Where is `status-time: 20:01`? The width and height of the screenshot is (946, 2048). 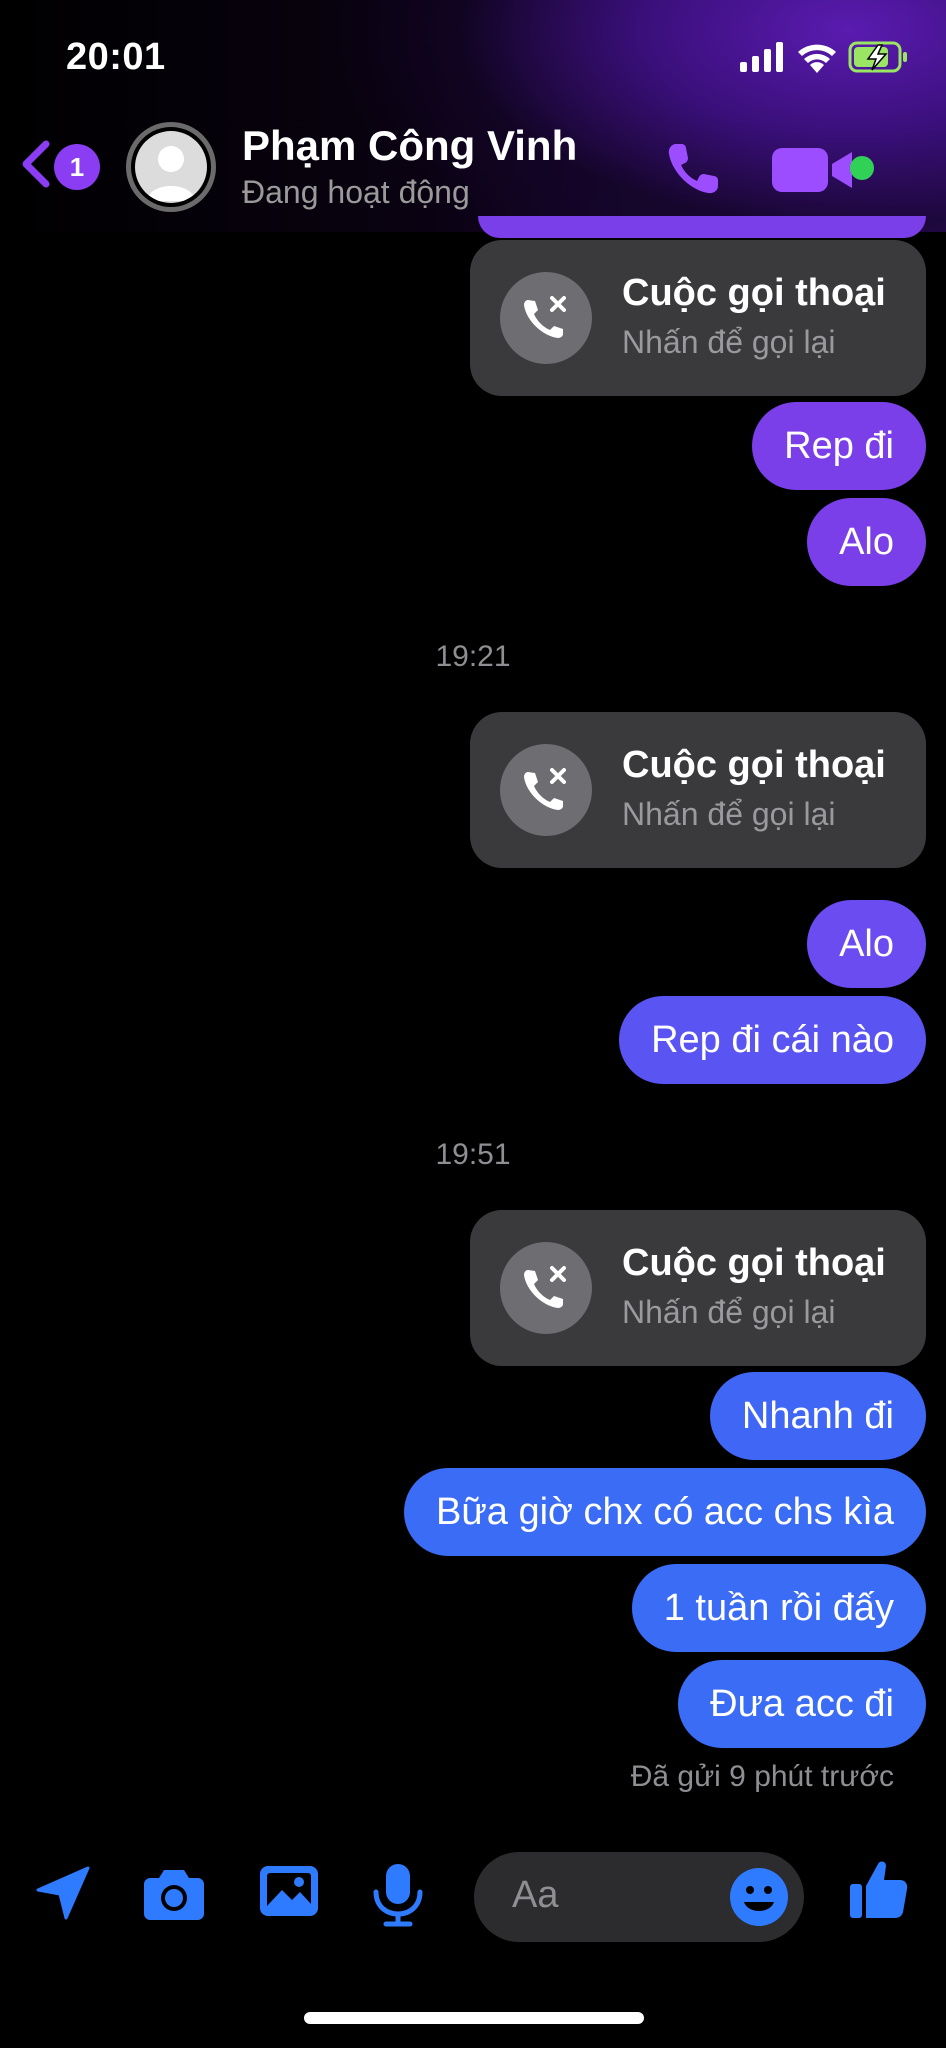
status-time: 20:01 is located at coordinates (116, 57).